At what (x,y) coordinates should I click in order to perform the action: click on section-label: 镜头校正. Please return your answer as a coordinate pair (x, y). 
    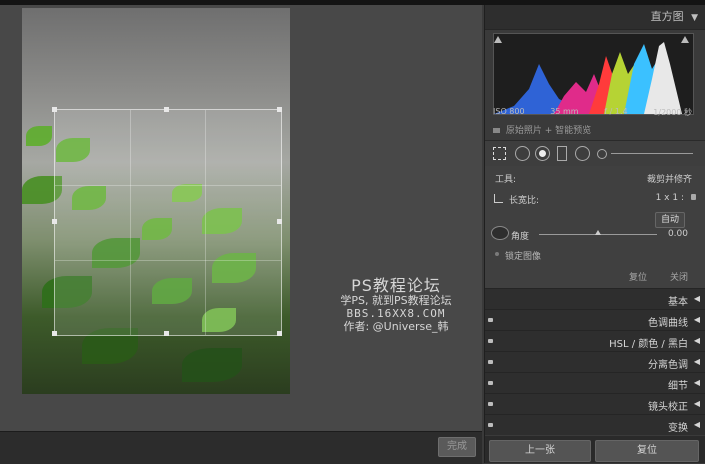
    Looking at the image, I should click on (668, 407).